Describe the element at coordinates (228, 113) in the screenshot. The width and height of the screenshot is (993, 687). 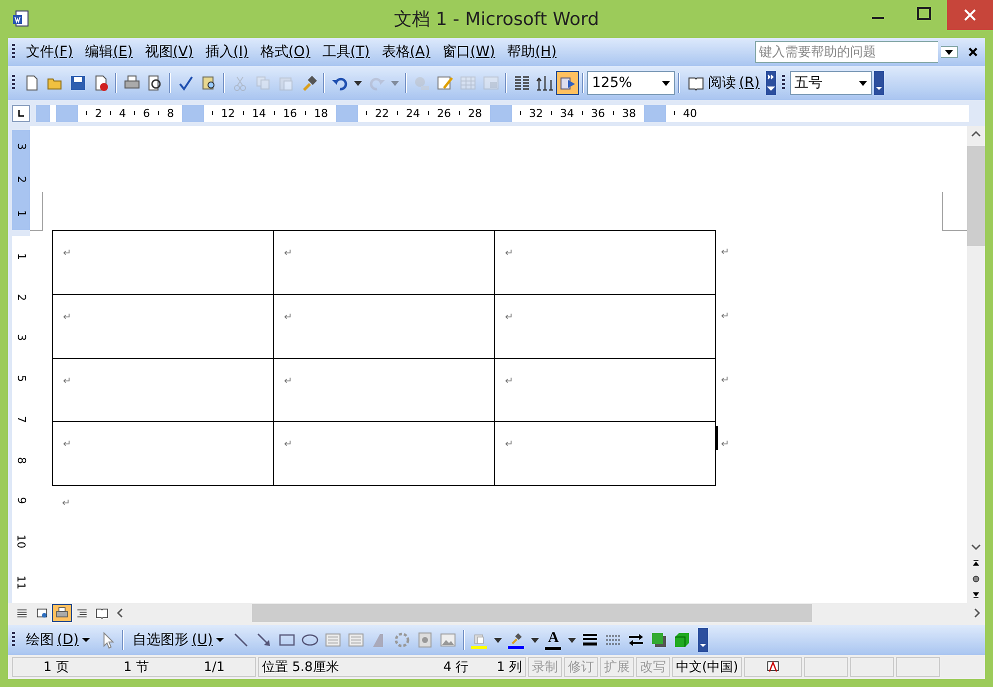
I see `ruler-number: 12` at that location.